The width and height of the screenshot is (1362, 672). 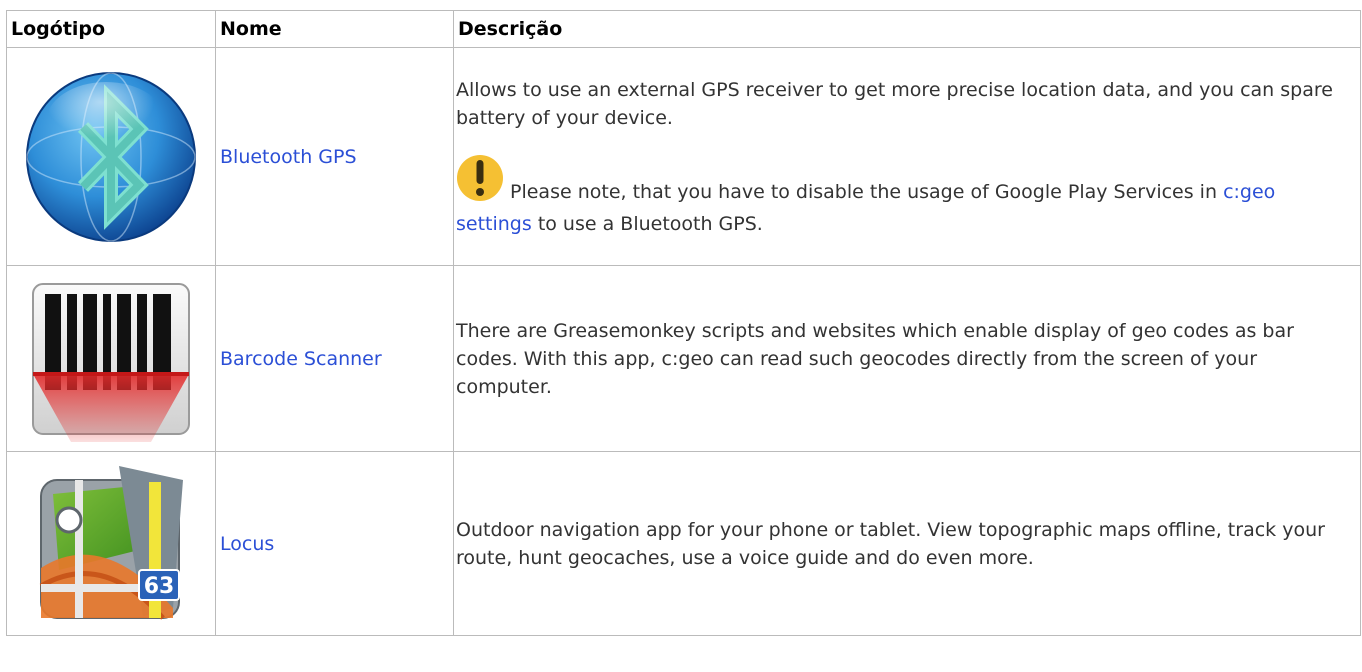 What do you see at coordinates (111, 362) in the screenshot?
I see `barcode-scanner-logo` at bounding box center [111, 362].